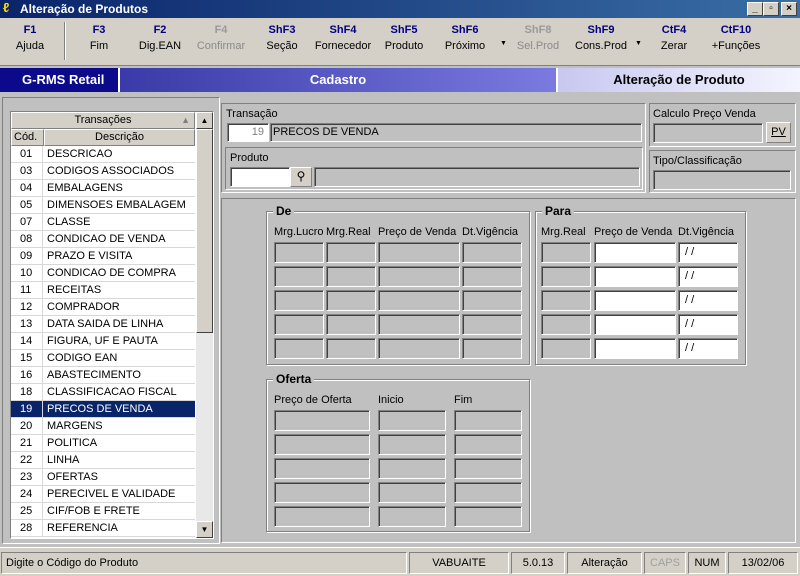 The height and width of the screenshot is (576, 800). I want to click on status-message: Digite o Código do Produto, so click(204, 563).